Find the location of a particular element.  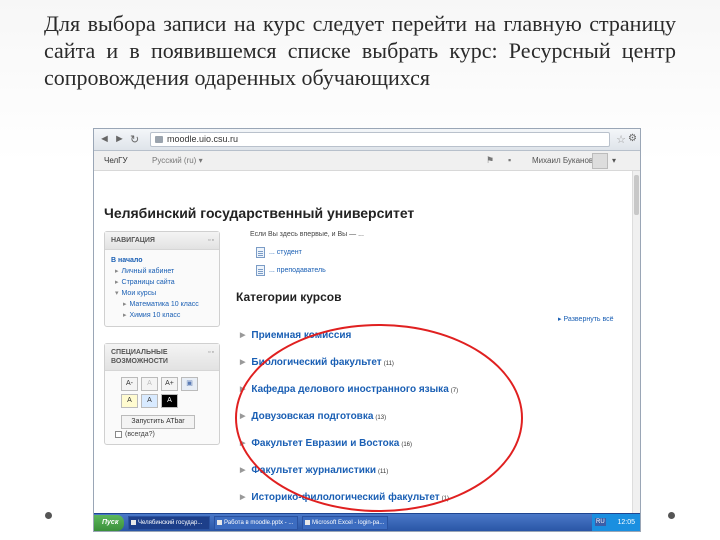

scrollbar-thumb is located at coordinates (636, 195).